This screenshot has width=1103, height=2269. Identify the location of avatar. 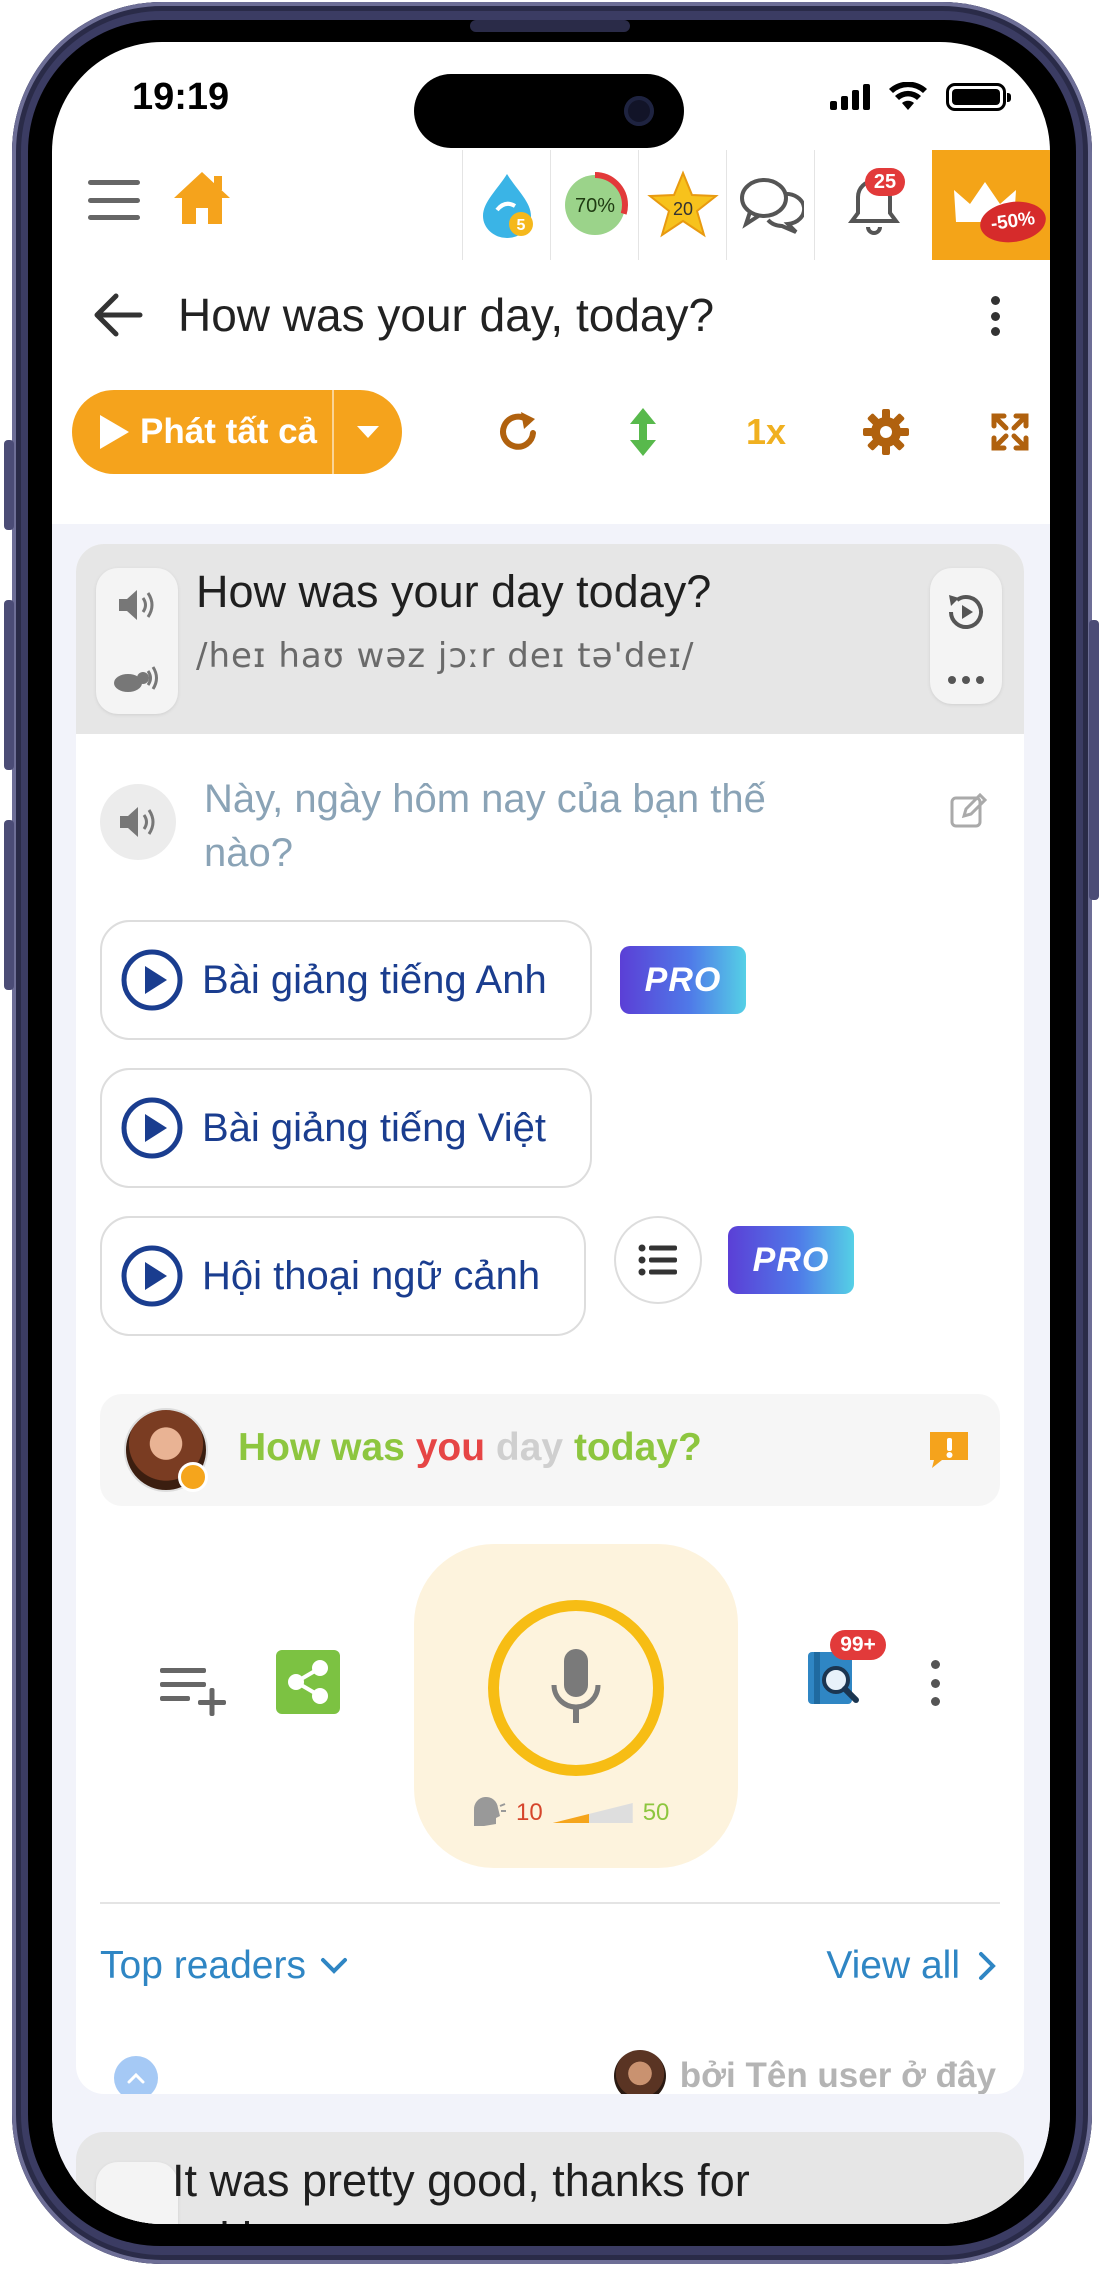
(639, 2072).